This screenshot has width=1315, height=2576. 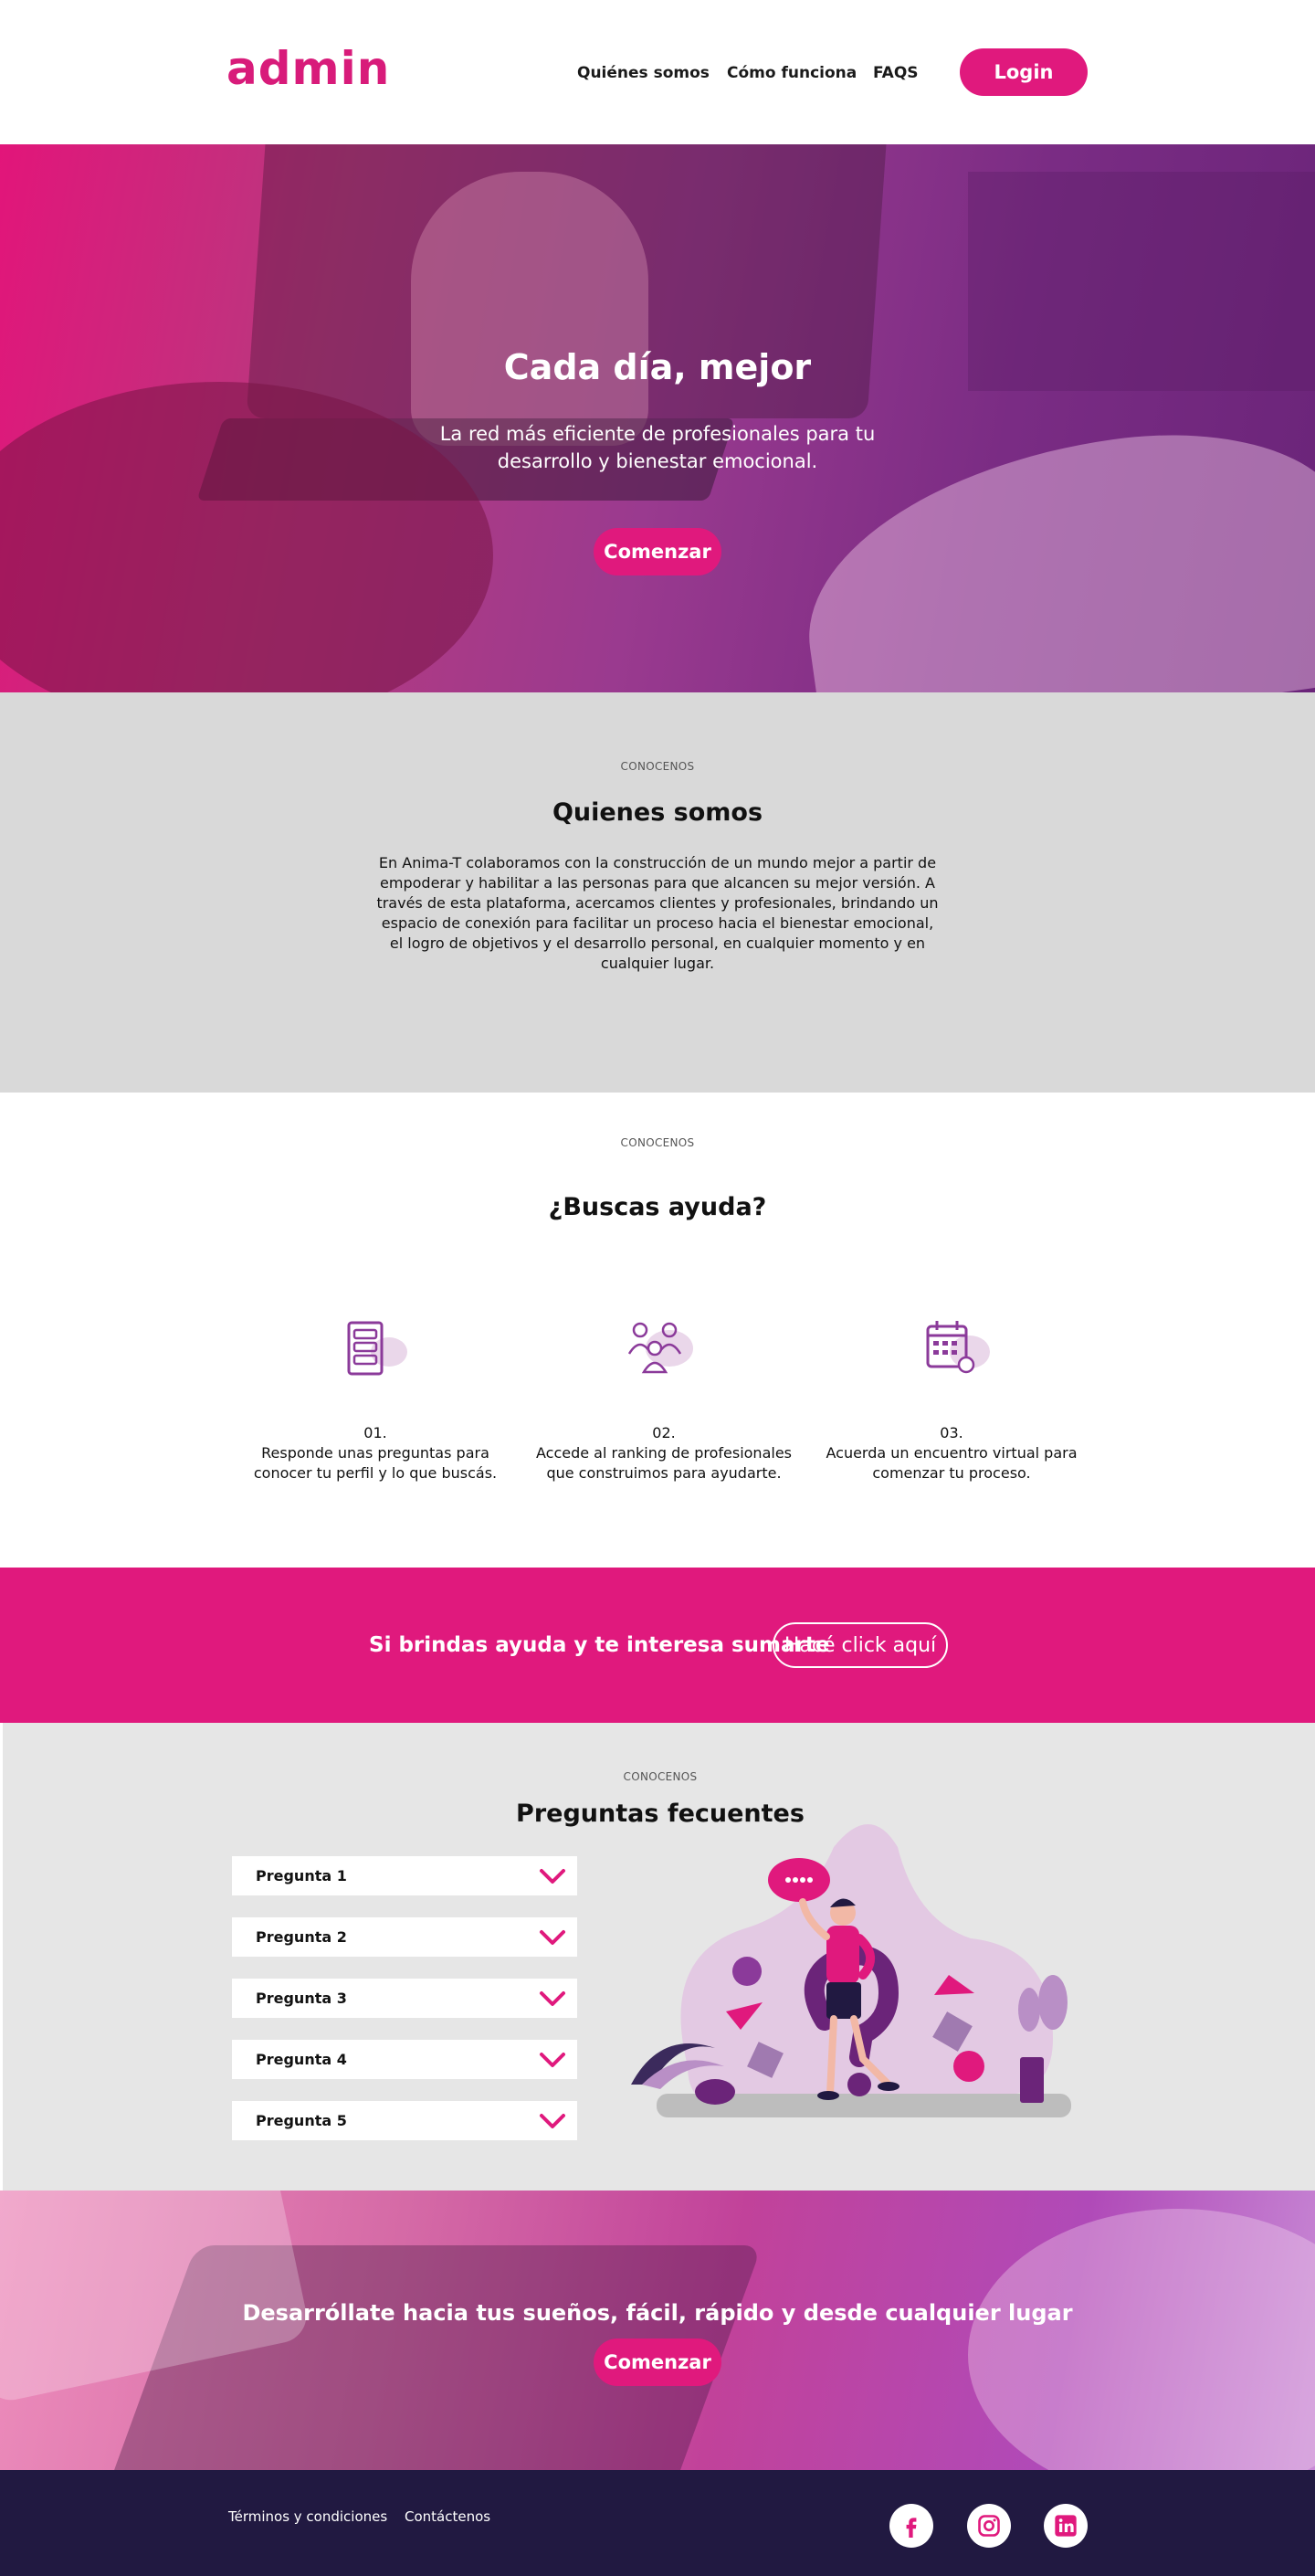 I want to click on question-person-illustration, so click(x=851, y=1971).